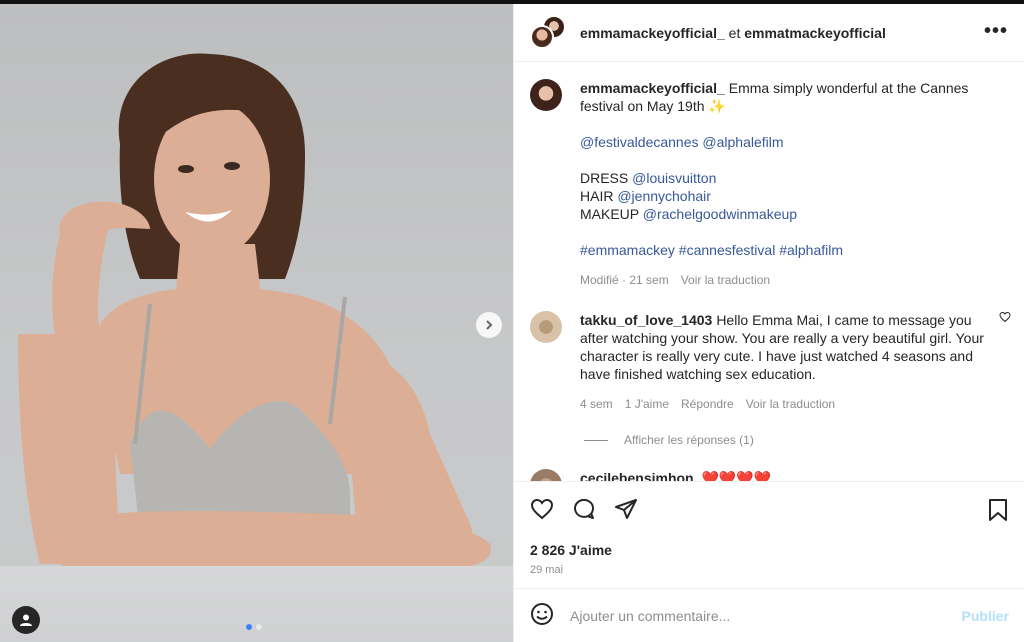  I want to click on comment-likes: 1 J'aime, so click(647, 404).